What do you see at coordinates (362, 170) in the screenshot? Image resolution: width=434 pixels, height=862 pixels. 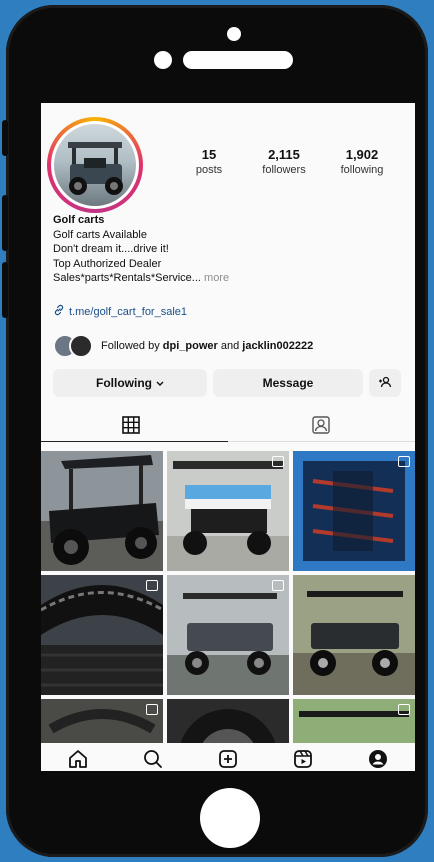 I see `following-label: following` at bounding box center [362, 170].